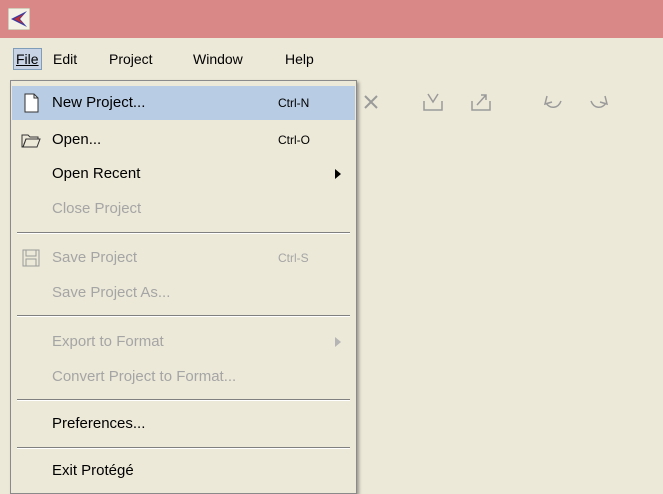  I want to click on menu-item-label: Save Project, so click(95, 257).